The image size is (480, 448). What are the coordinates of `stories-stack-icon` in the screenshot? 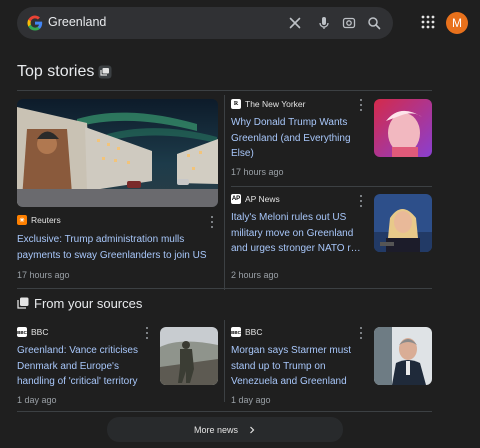 It's located at (105, 72).